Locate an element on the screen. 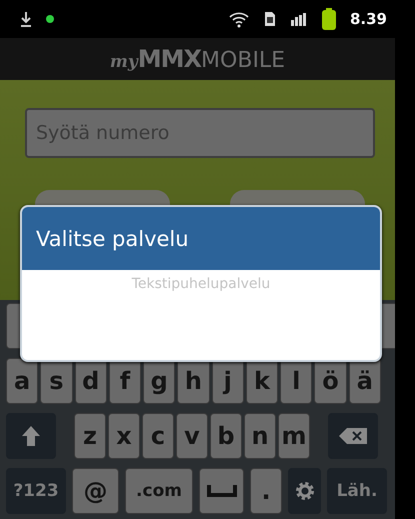 The image size is (415, 519). key-button: m is located at coordinates (294, 436).